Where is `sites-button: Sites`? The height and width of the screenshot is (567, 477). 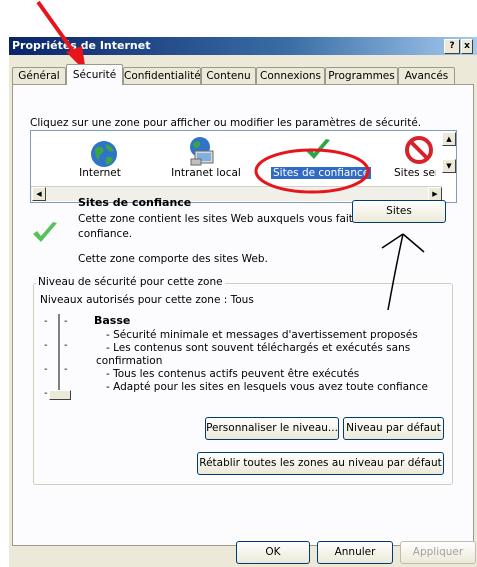 sites-button: Sites is located at coordinates (399, 211).